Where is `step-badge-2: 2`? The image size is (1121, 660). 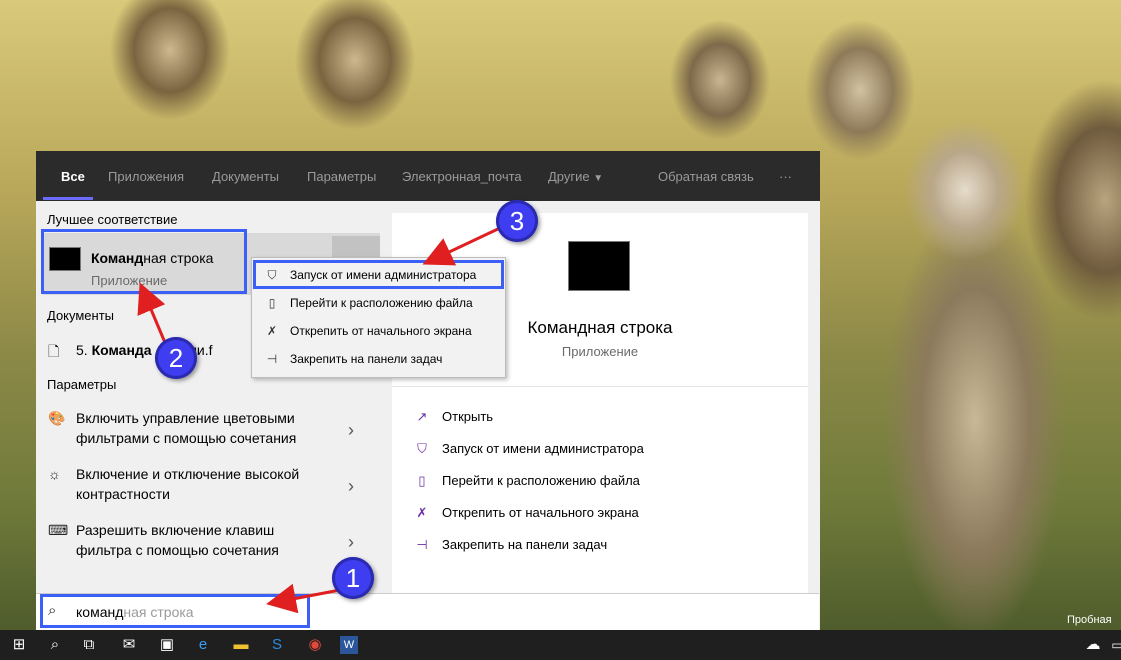
step-badge-2: 2 is located at coordinates (176, 358).